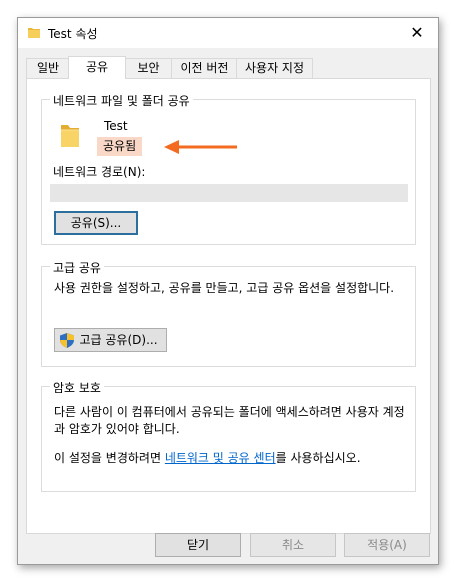  Describe the element at coordinates (228, 33) in the screenshot. I see `title-bar: Test 속성 ✕` at that location.